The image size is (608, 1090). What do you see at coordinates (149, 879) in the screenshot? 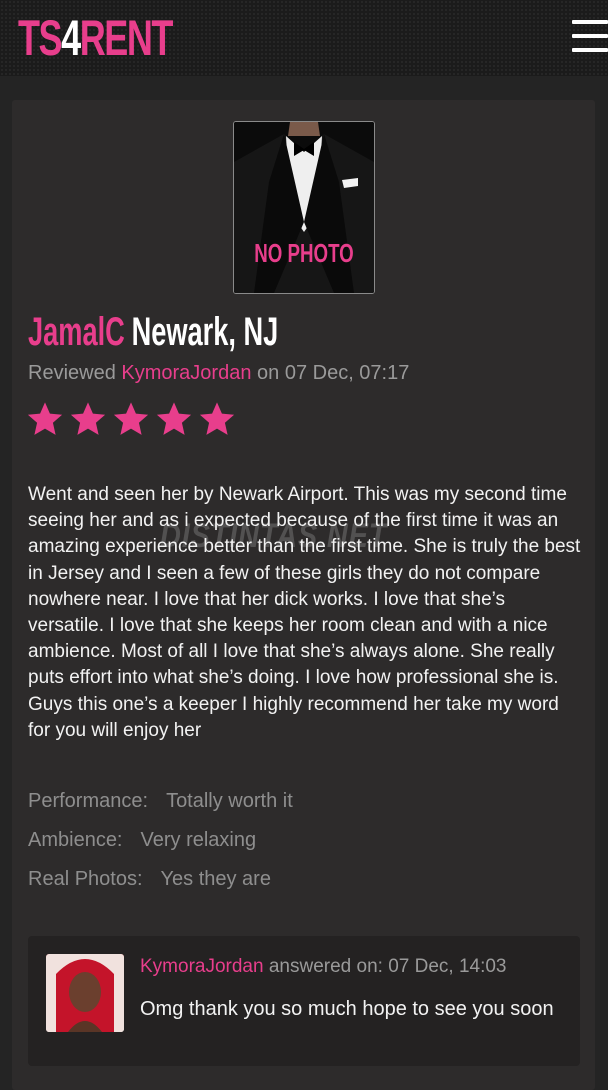
I see `attribute-real-photos: Real Photos: Yes they are` at bounding box center [149, 879].